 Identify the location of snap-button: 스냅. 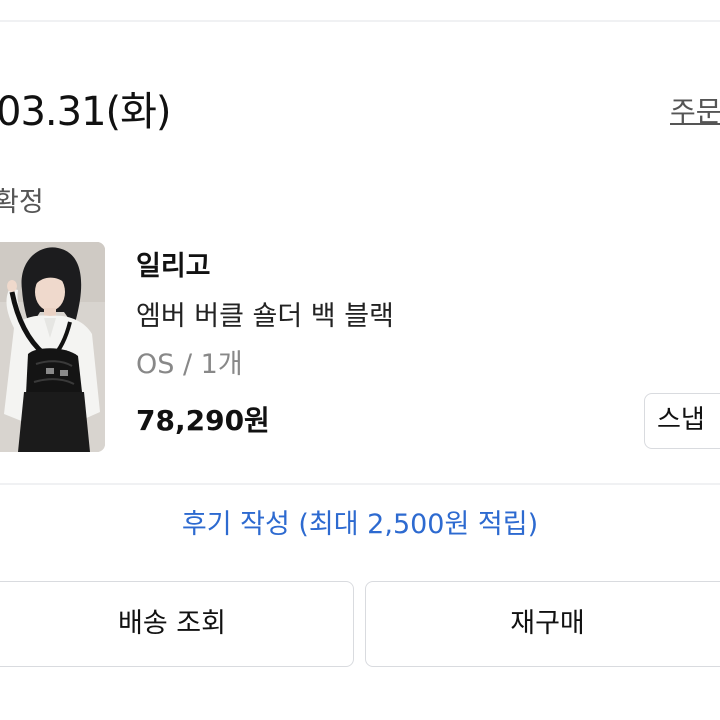
(682, 421).